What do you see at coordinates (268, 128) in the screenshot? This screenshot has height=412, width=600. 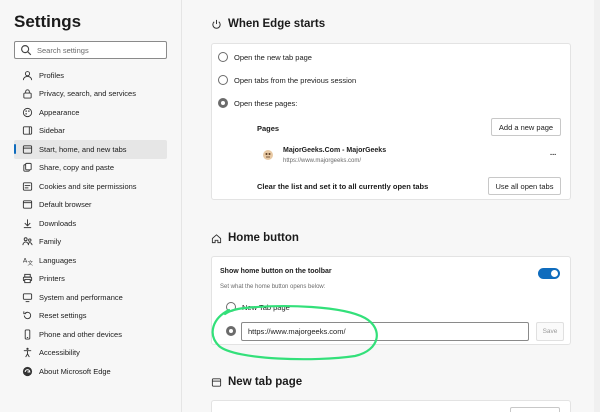 I see `pages-label: Pages` at bounding box center [268, 128].